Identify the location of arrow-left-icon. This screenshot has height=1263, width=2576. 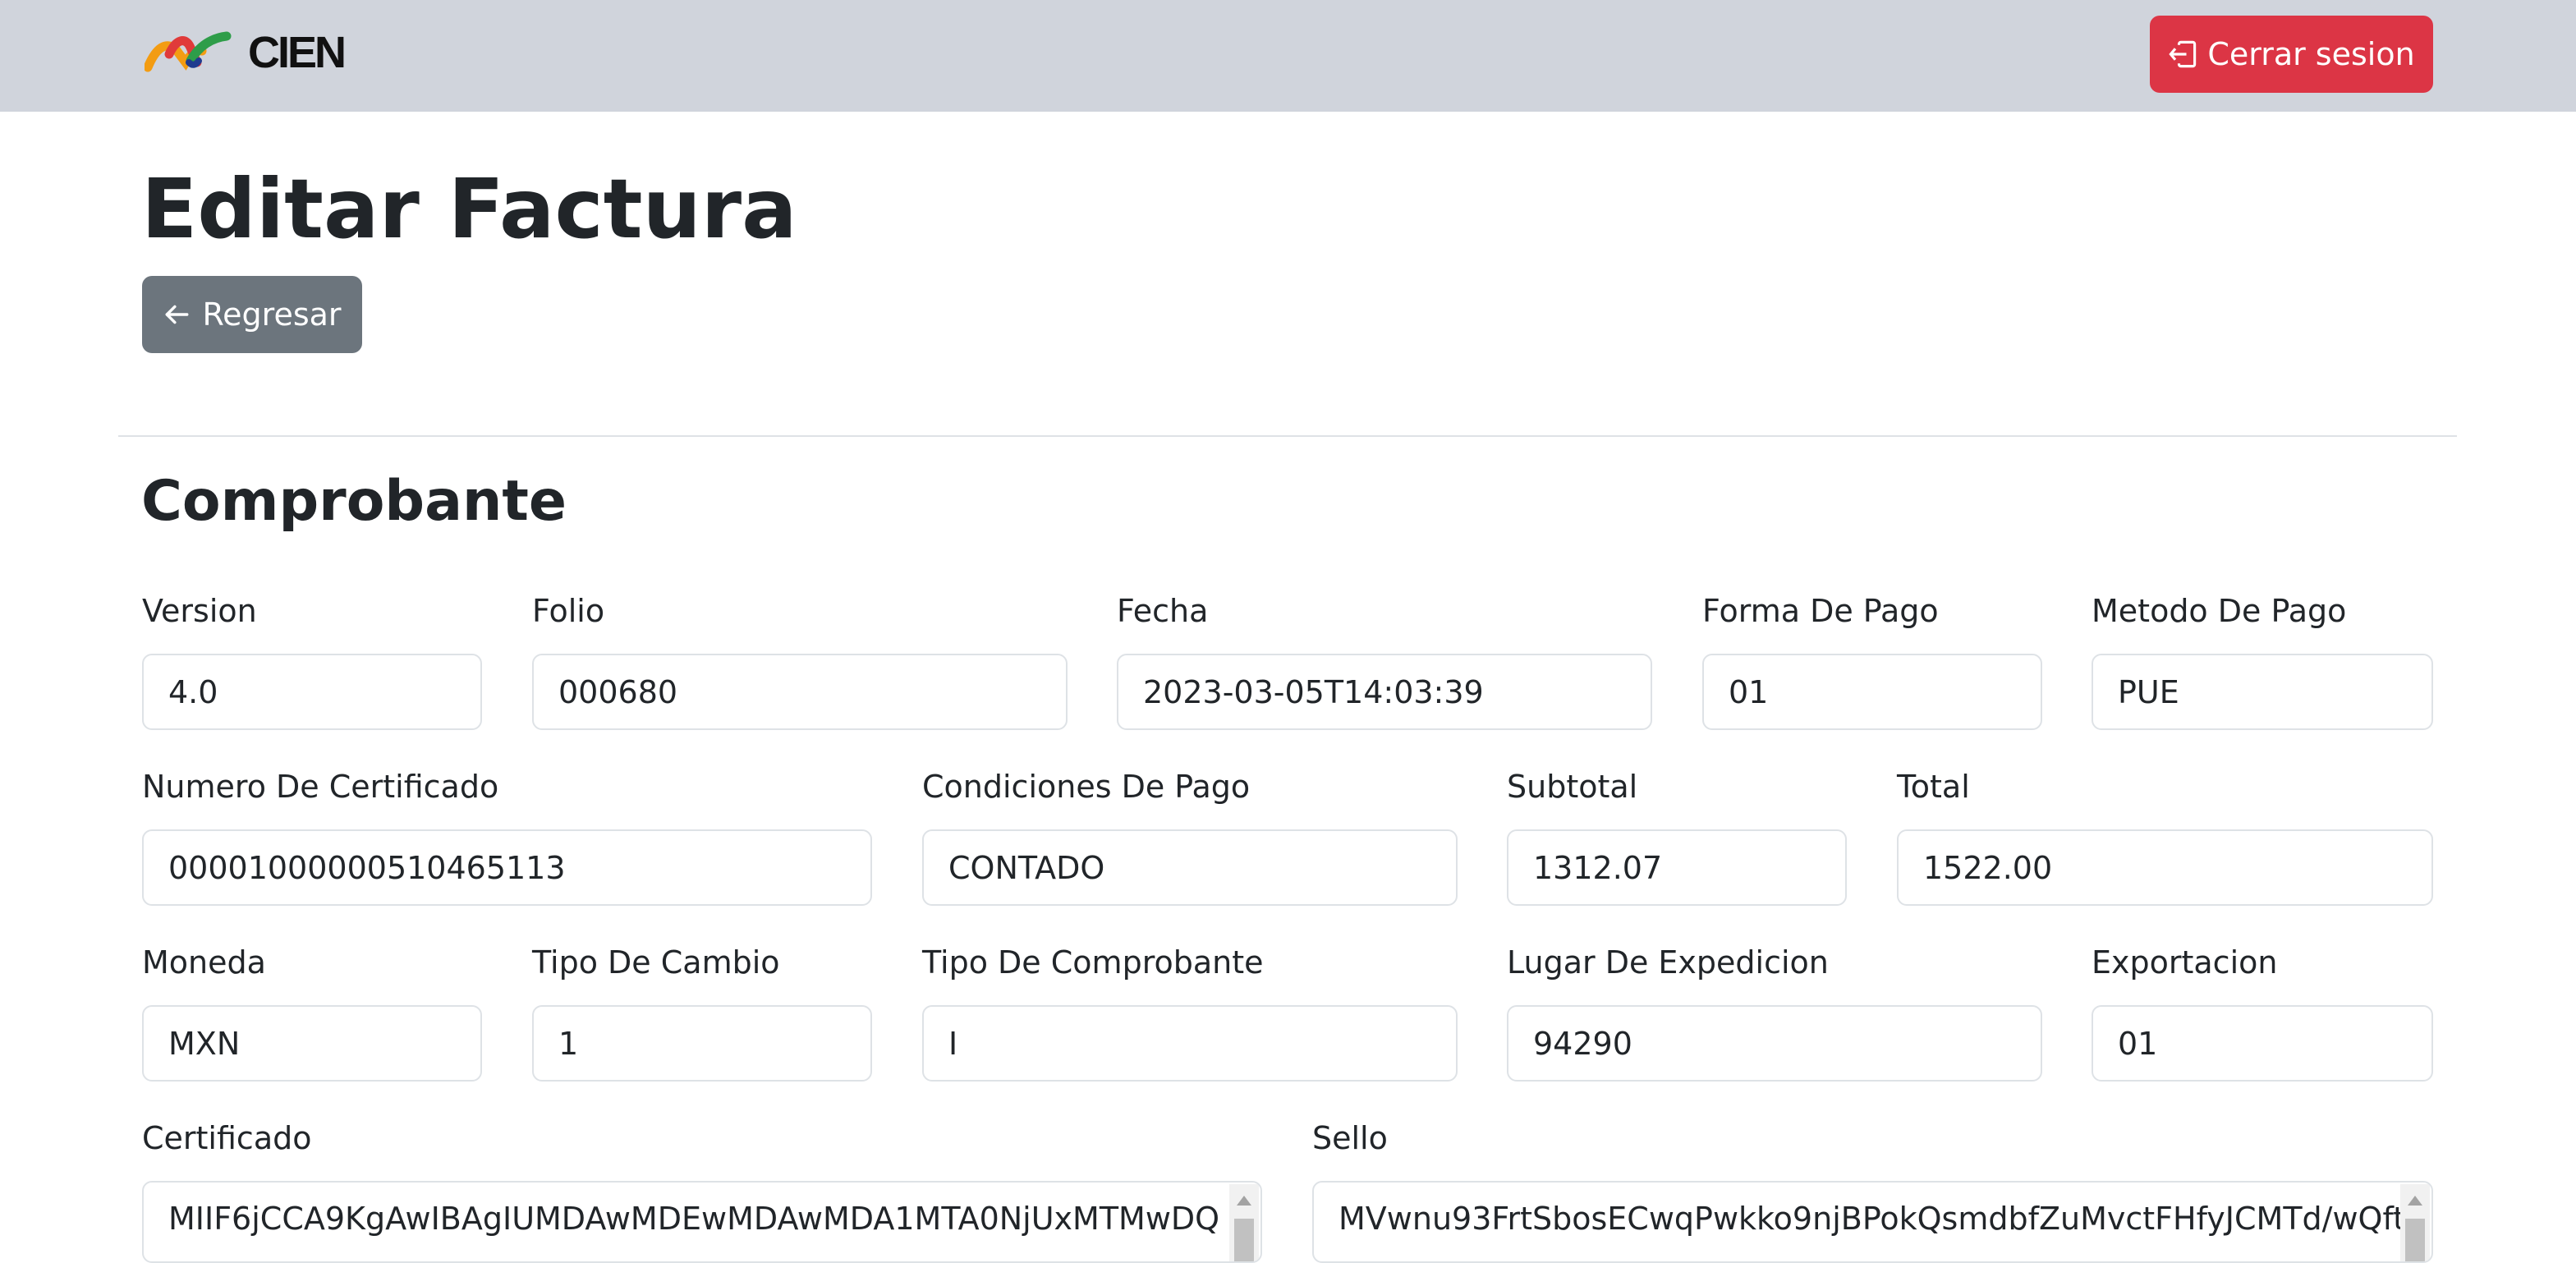
(177, 314).